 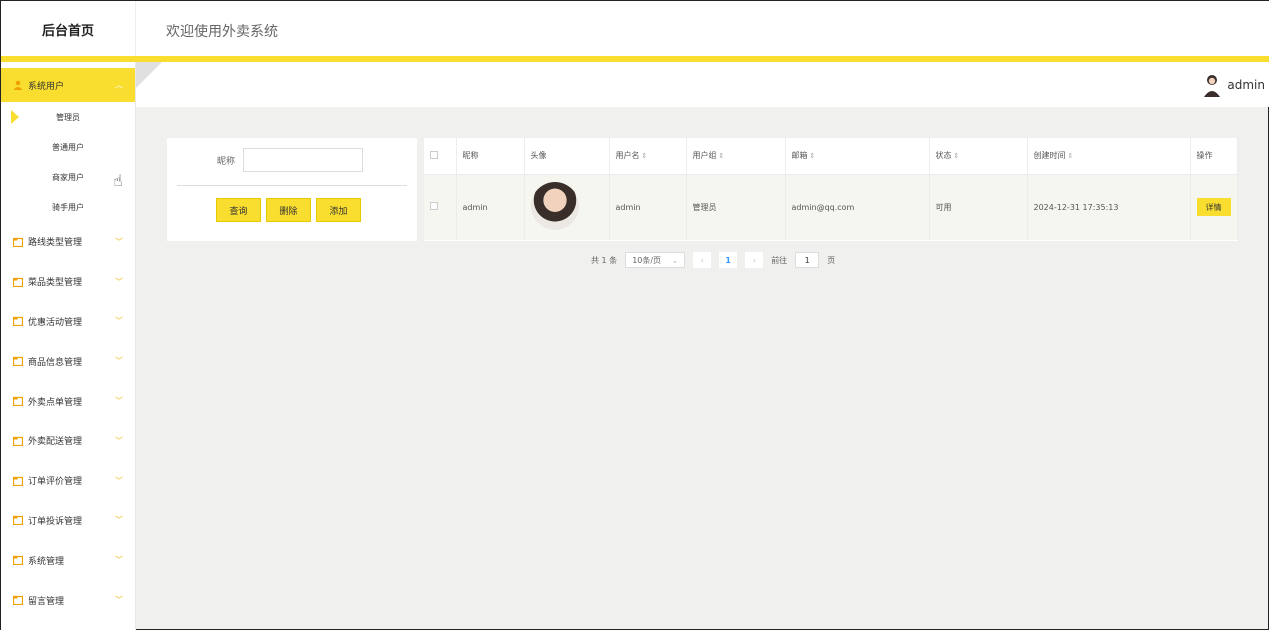 I want to click on active-marker-icon, so click(x=15, y=117).